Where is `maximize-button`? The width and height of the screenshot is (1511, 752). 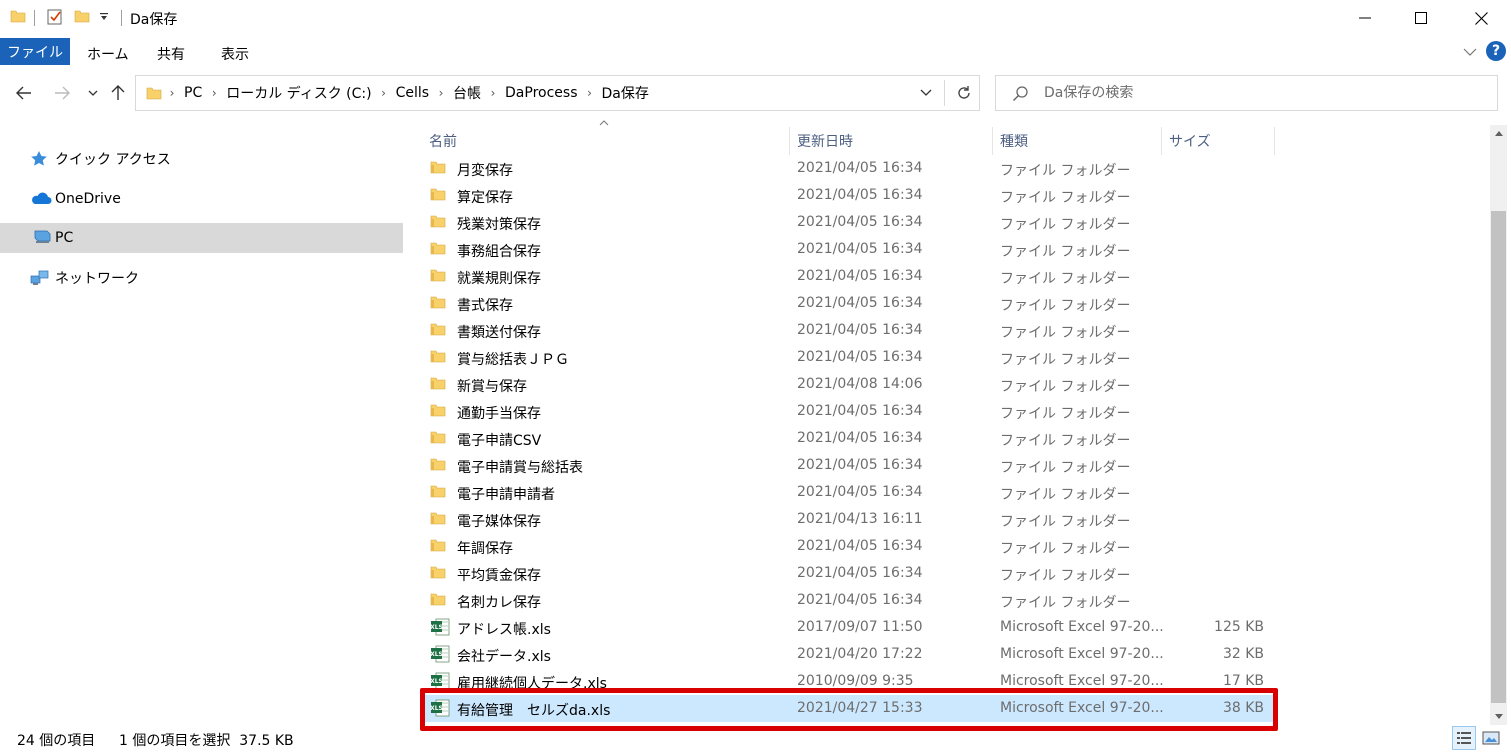 maximize-button is located at coordinates (1421, 18).